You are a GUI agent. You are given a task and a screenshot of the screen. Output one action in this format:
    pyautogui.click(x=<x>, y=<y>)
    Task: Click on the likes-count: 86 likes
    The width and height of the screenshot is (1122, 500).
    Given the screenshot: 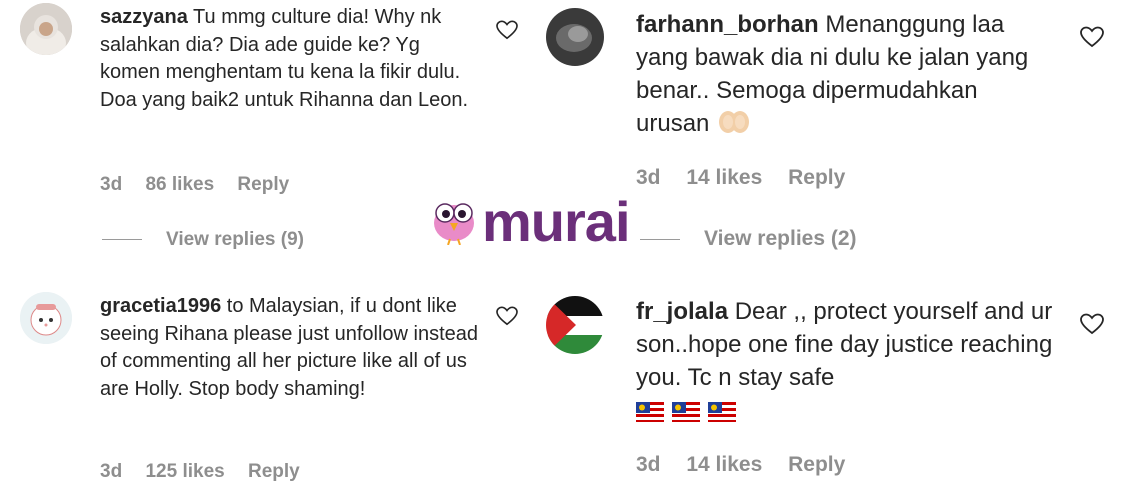 What is the action you would take?
    pyautogui.click(x=179, y=185)
    